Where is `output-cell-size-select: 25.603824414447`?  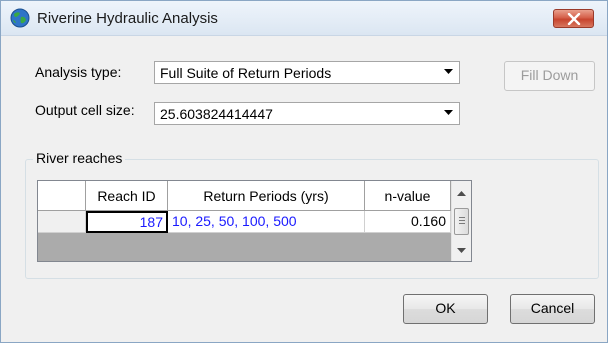 output-cell-size-select: 25.603824414447 is located at coordinates (307, 113).